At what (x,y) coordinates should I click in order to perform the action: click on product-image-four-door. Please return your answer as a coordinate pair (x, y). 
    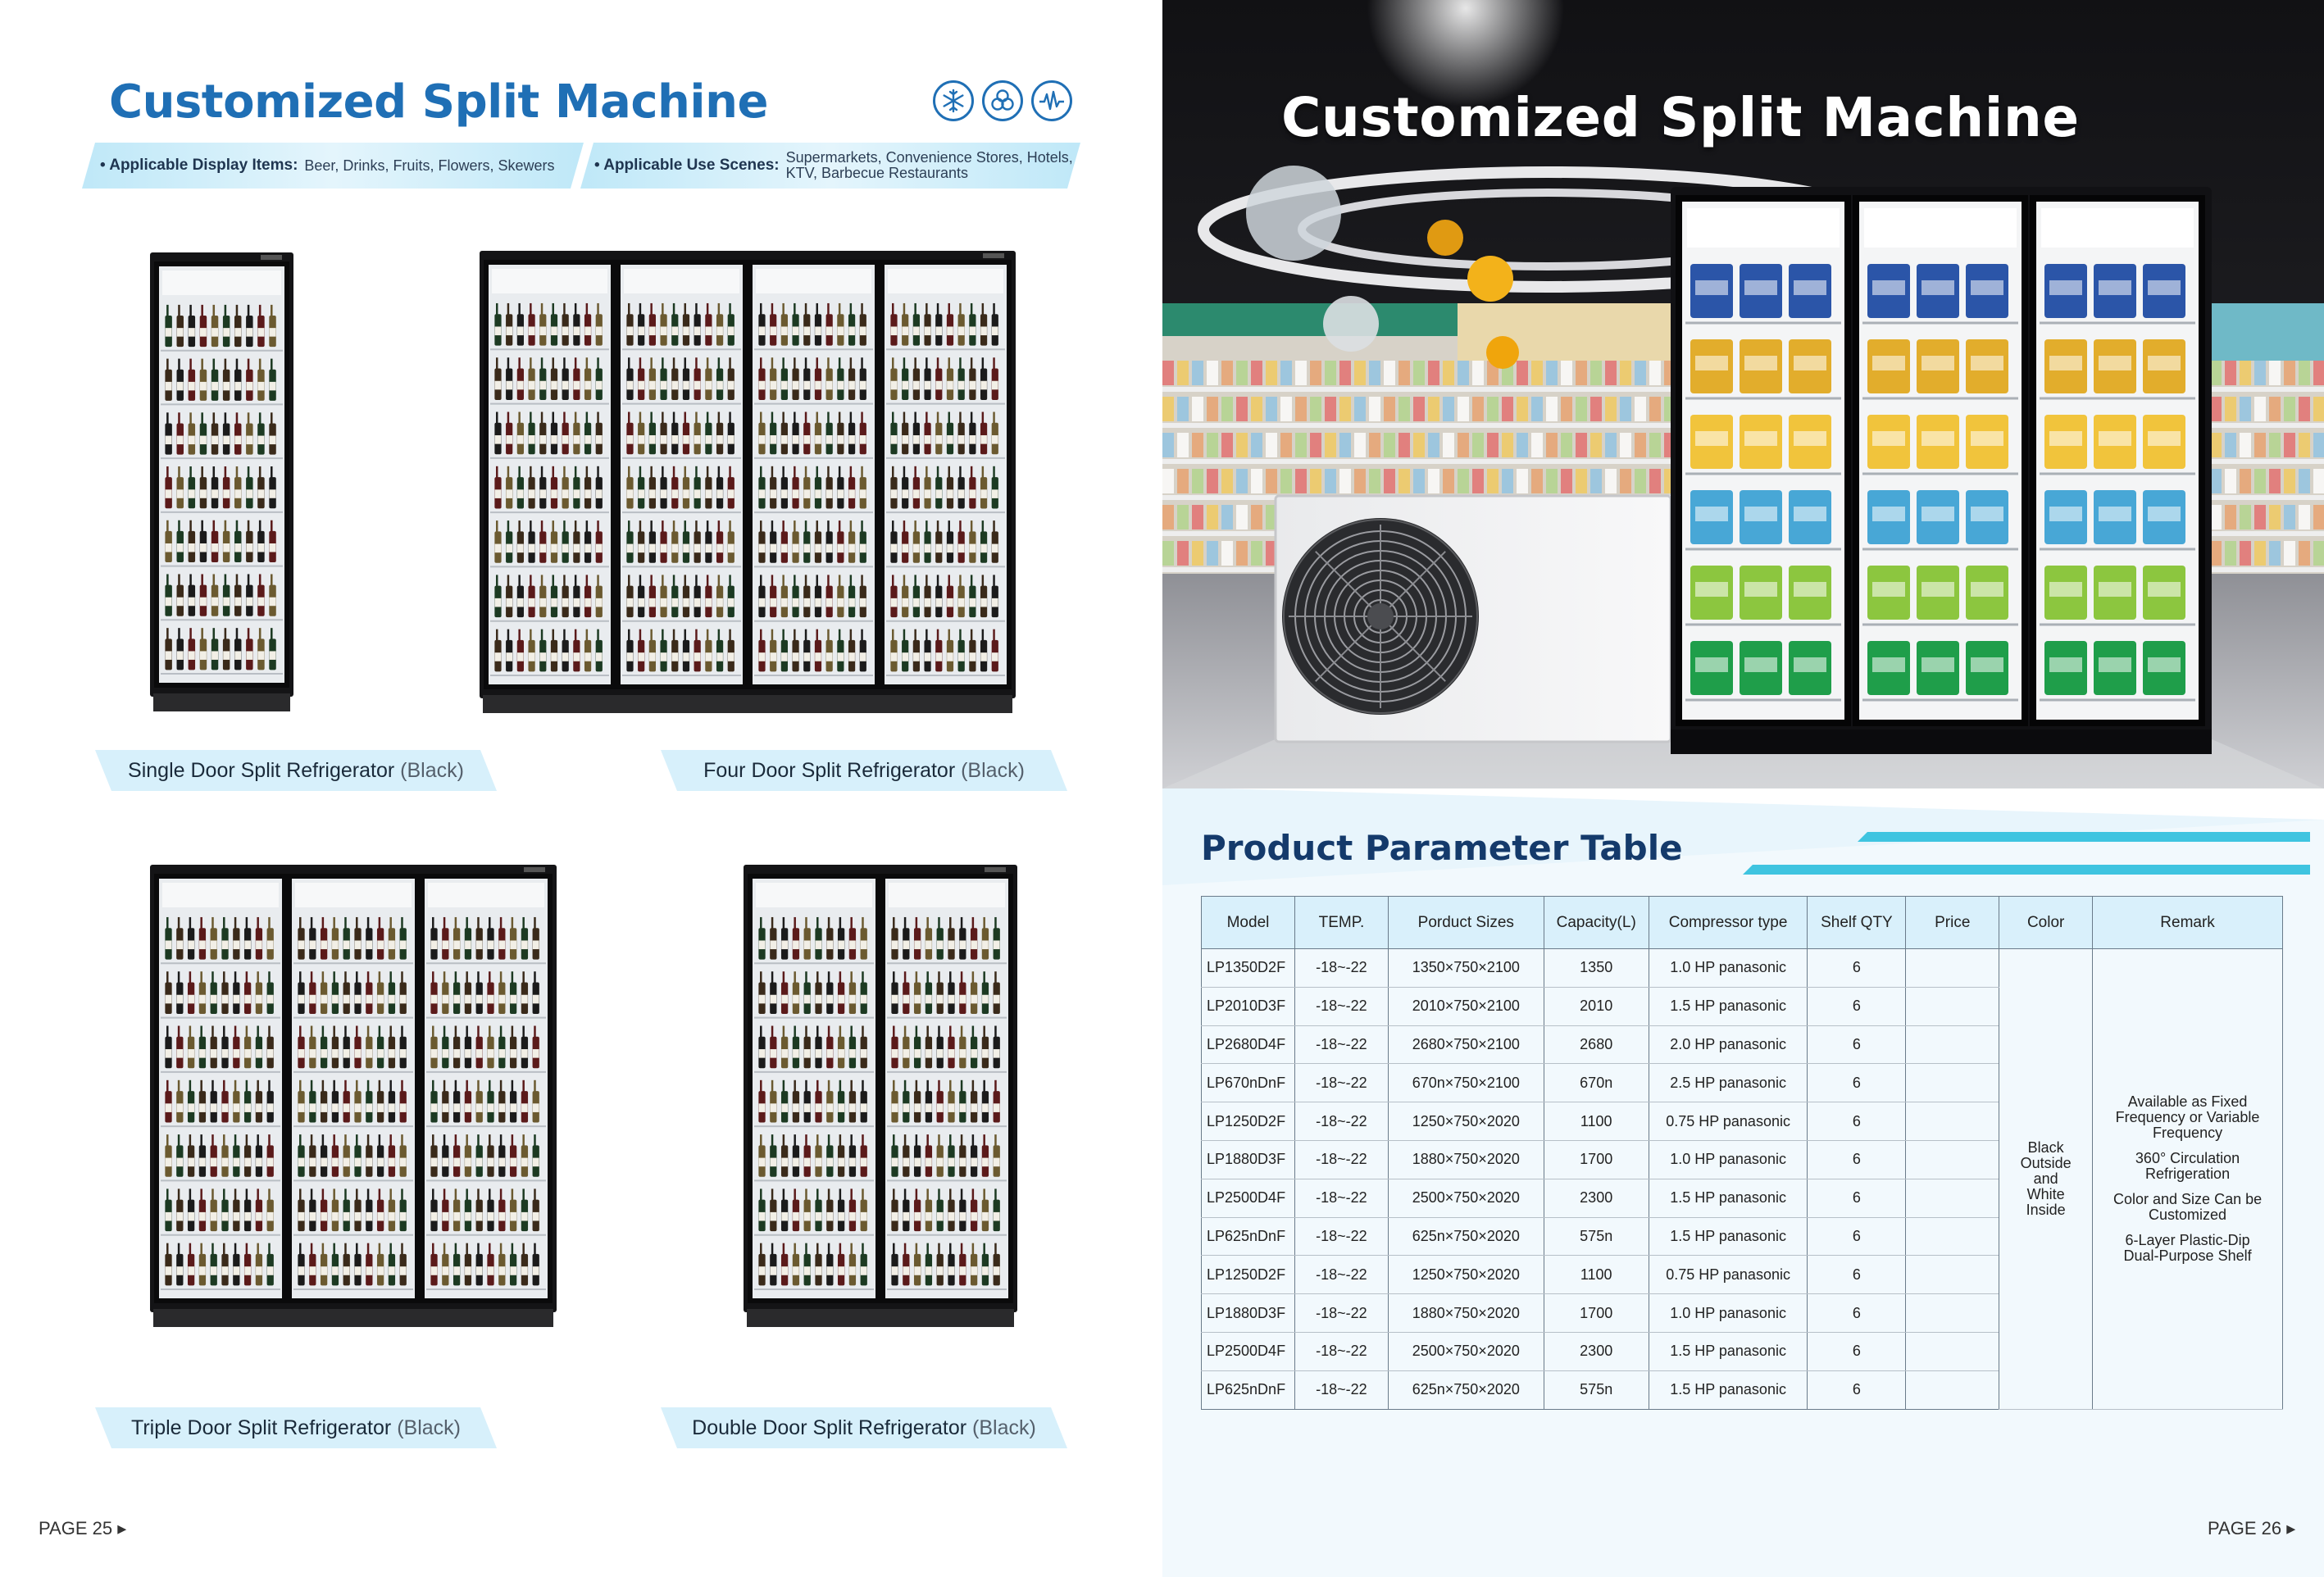
    Looking at the image, I should click on (748, 482).